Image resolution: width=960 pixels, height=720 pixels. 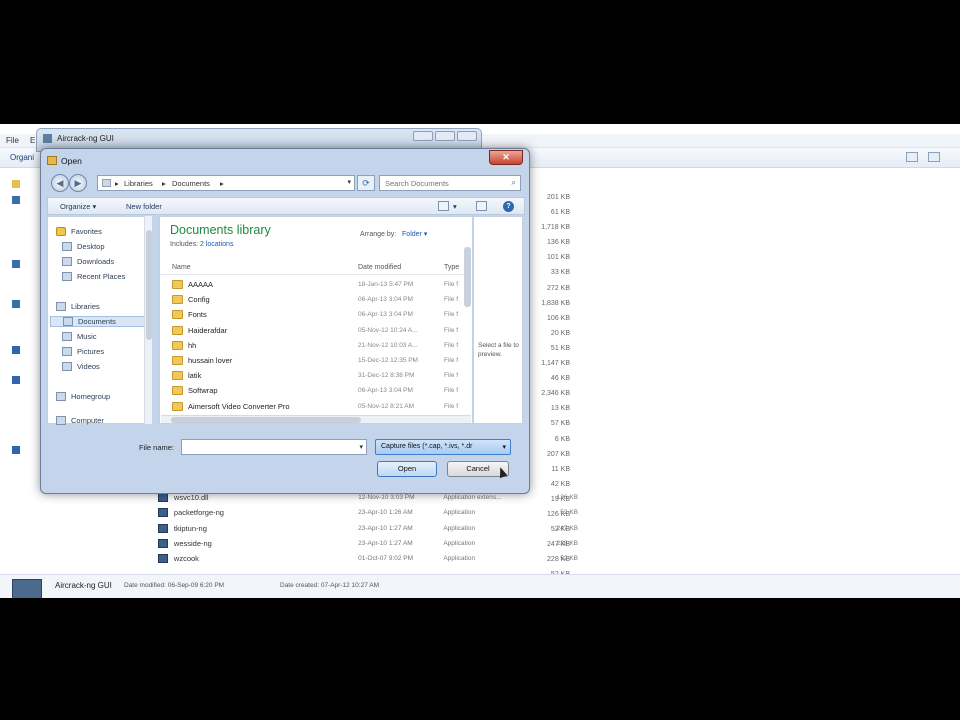 I want to click on file-list-hscrollbar, so click(x=316, y=419).